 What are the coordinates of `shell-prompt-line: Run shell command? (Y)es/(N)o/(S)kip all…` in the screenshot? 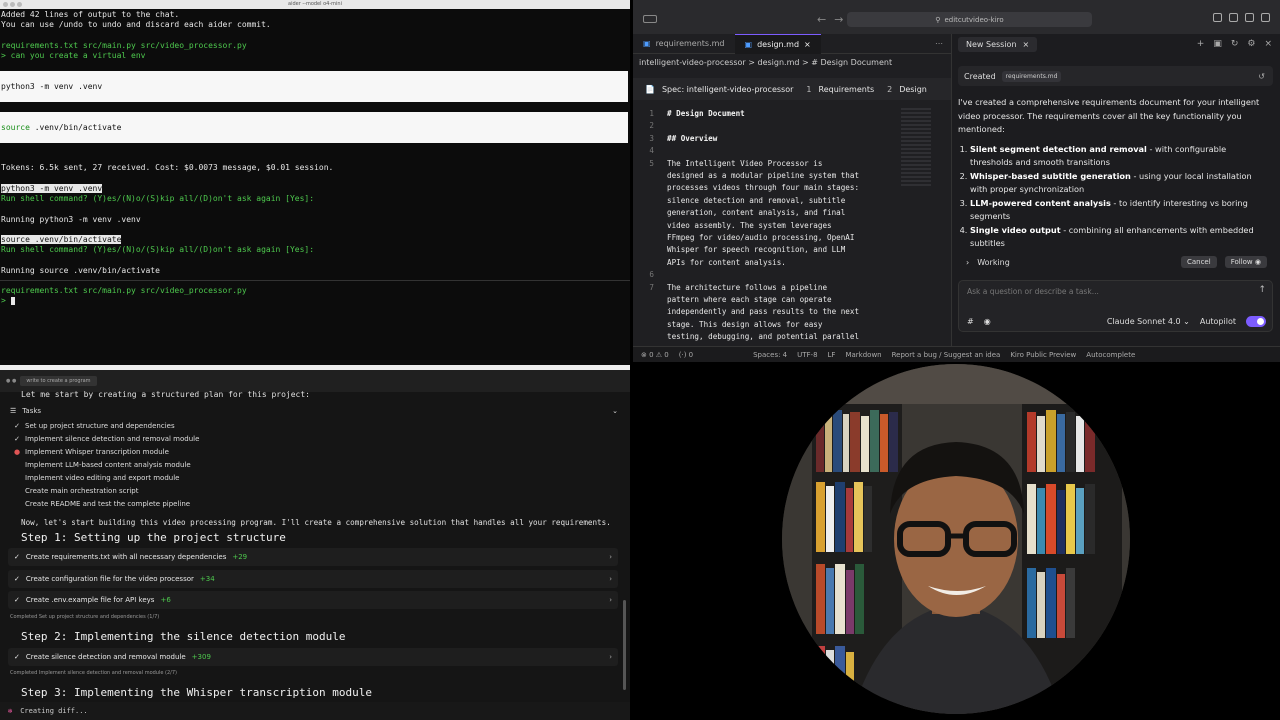 It's located at (158, 198).